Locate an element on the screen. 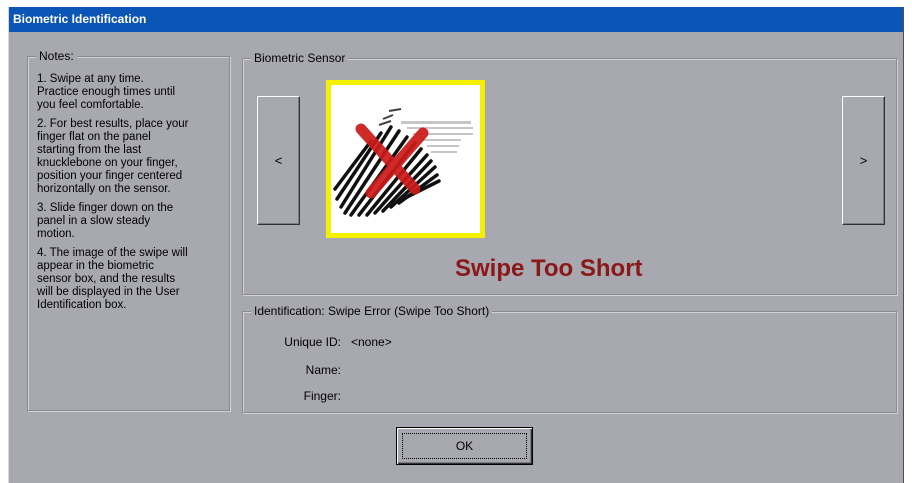  previous-label: < is located at coordinates (278, 160).